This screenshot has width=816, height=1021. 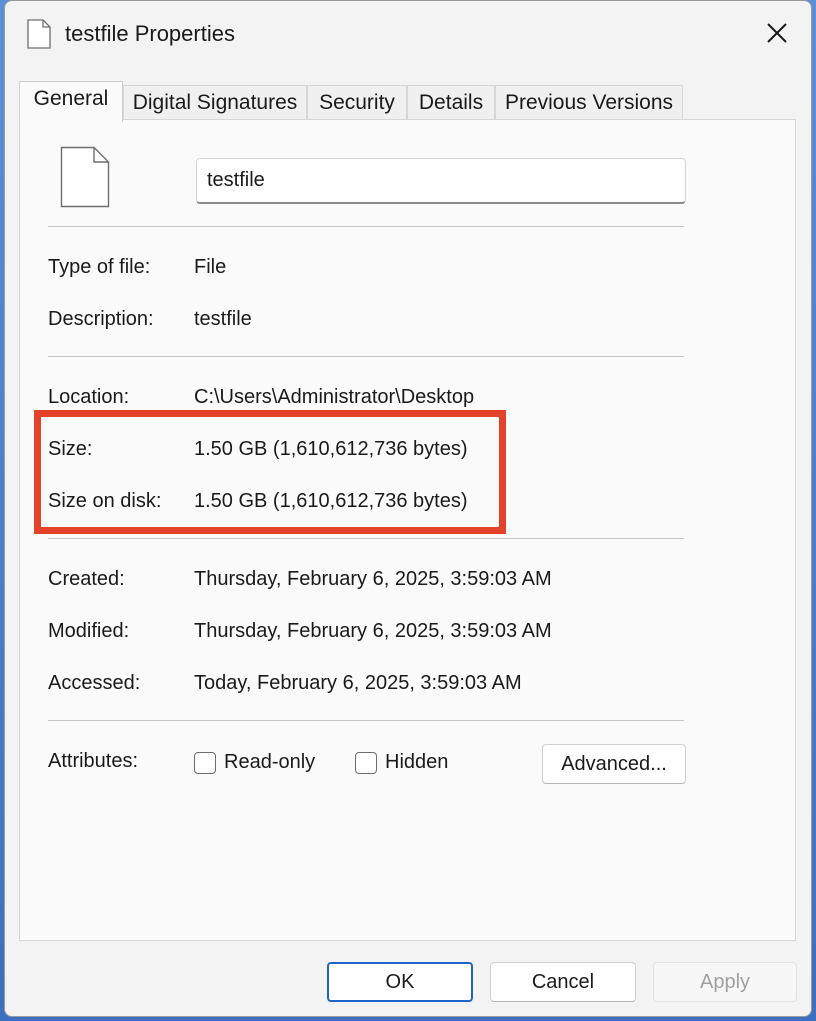 I want to click on modified-label: Modified:, so click(x=89, y=631).